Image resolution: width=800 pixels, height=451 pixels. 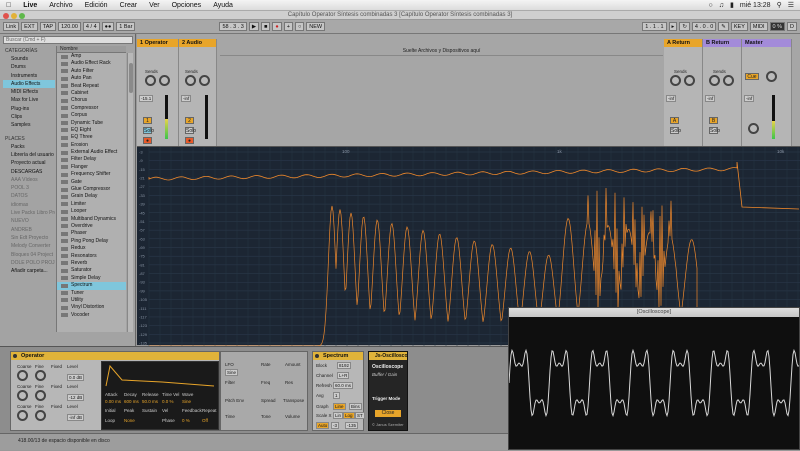 I want to click on browser-item: Auto Filter, so click(x=91, y=71).